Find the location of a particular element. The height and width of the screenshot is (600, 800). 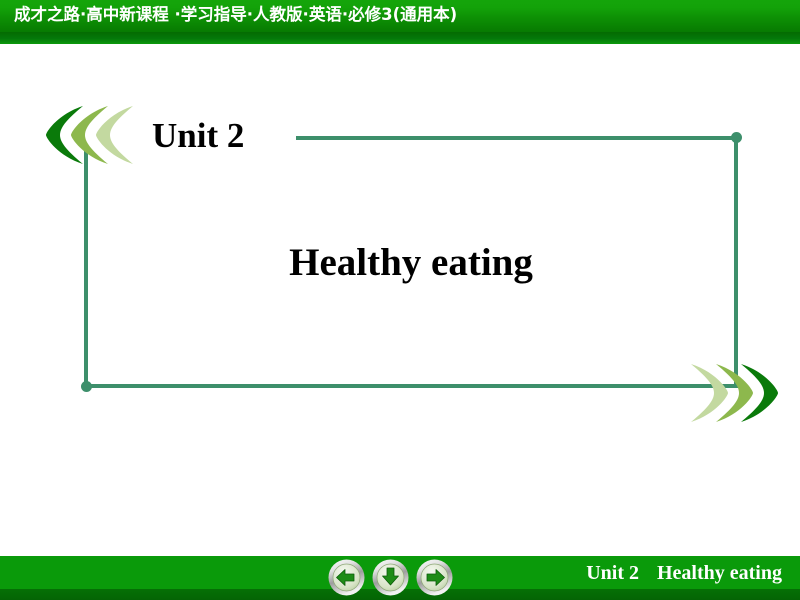

frame-top-line is located at coordinates (517, 138).